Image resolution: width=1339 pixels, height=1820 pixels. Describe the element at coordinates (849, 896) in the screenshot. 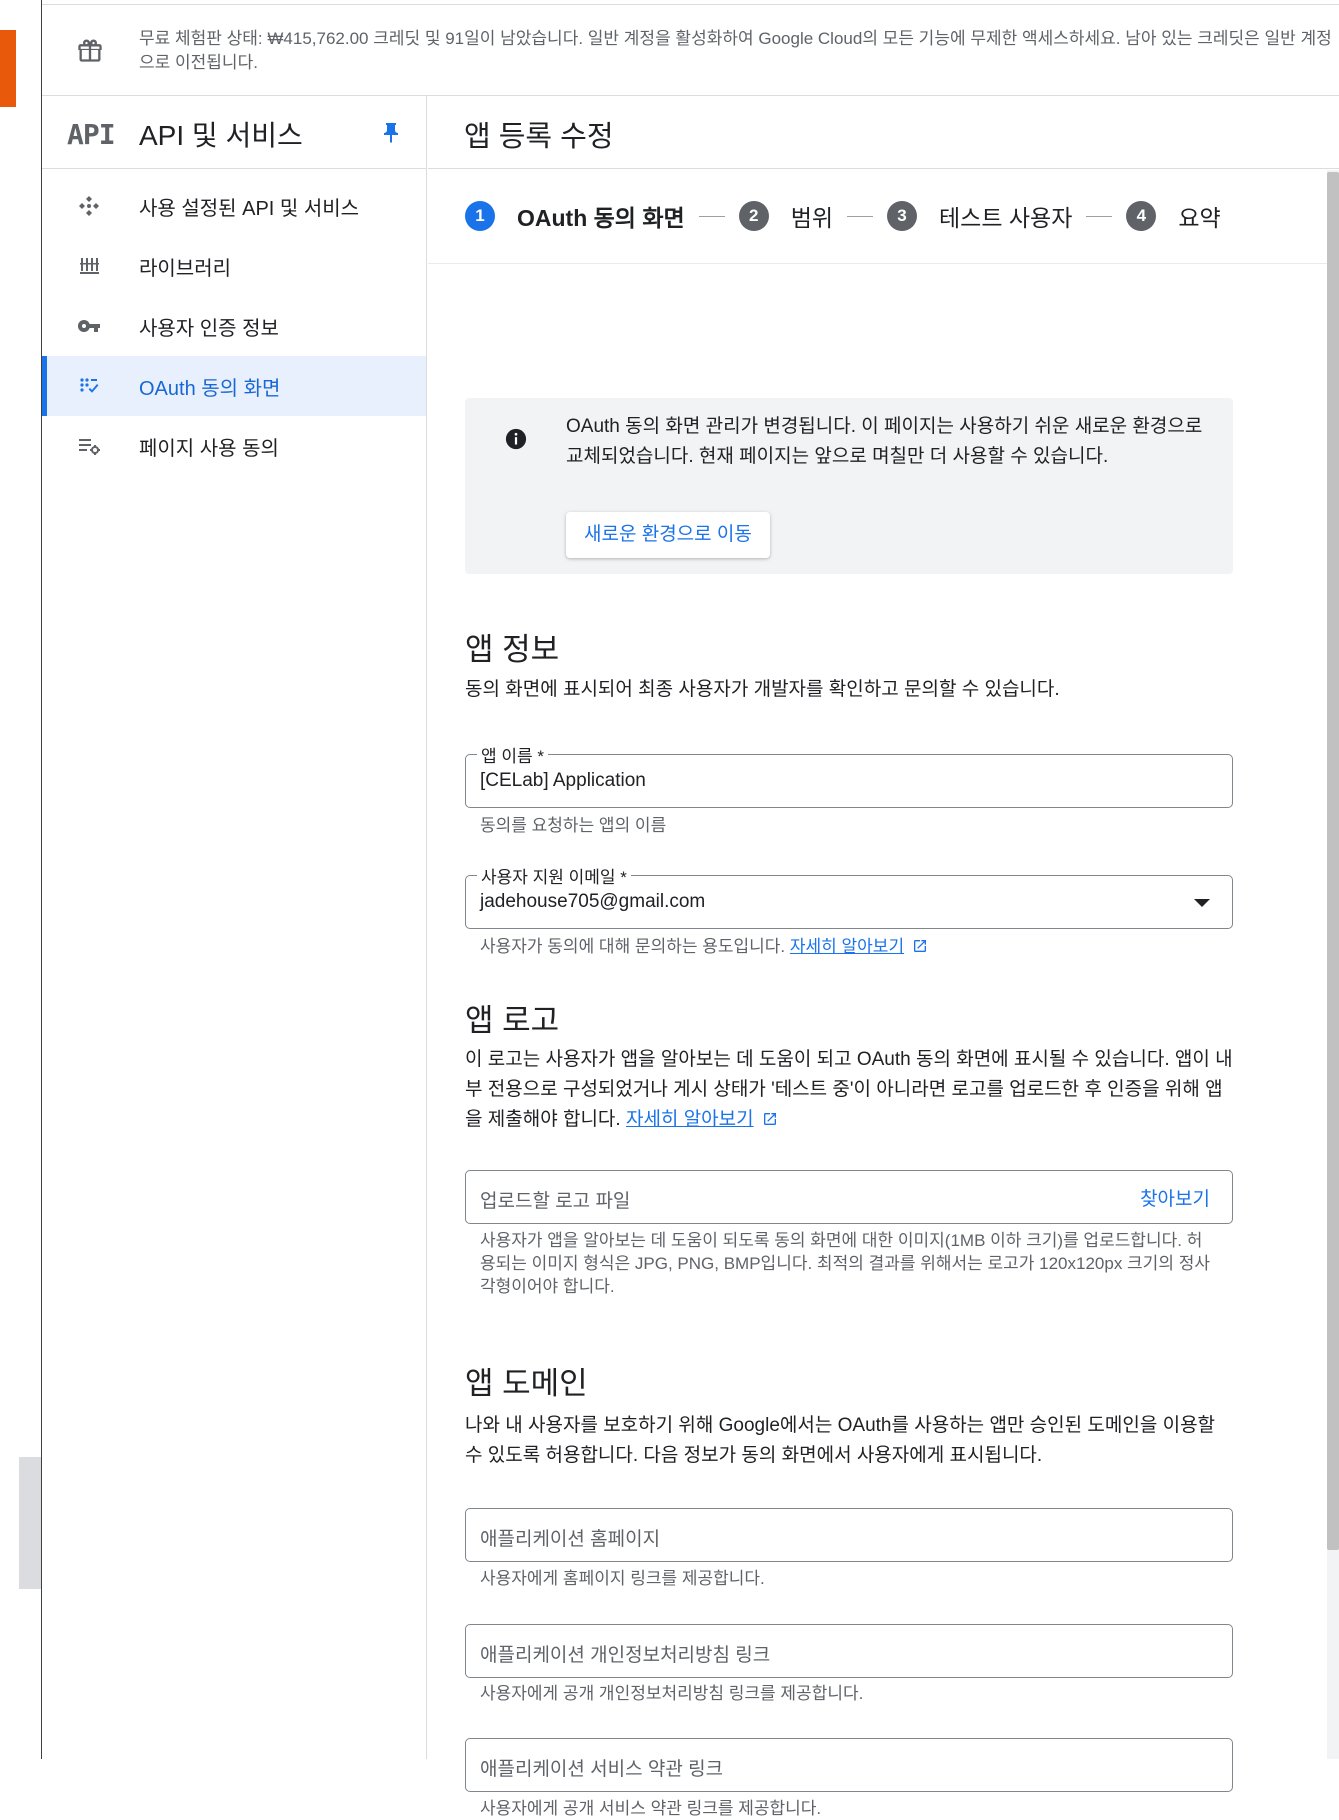

I see `support-email-select: 사용자 지원 이메일 * jadehouse705@gmail.com` at that location.